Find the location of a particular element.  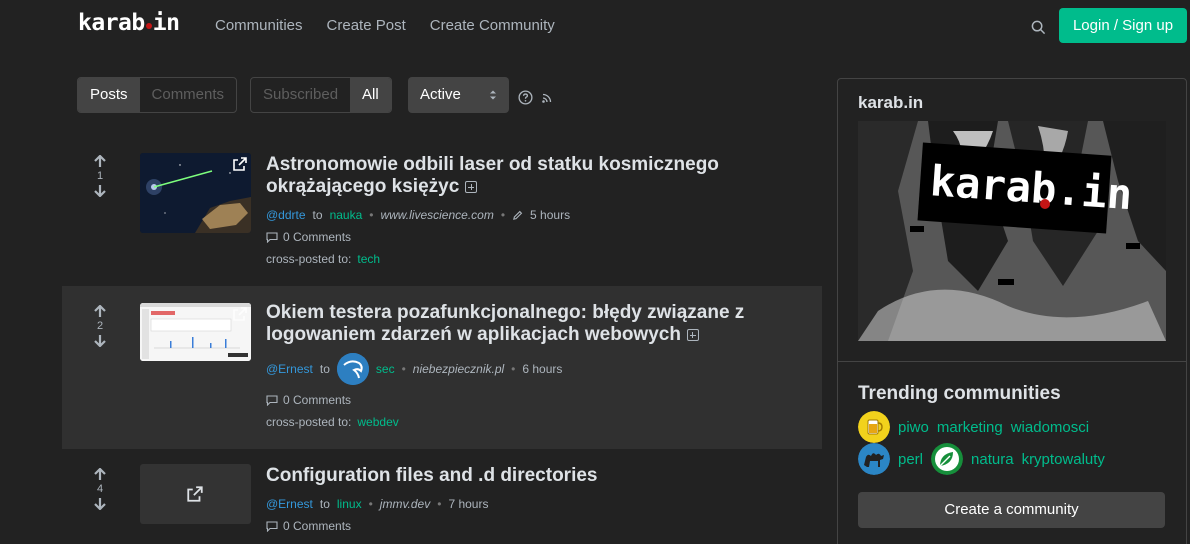

search-icon is located at coordinates (1038, 27).